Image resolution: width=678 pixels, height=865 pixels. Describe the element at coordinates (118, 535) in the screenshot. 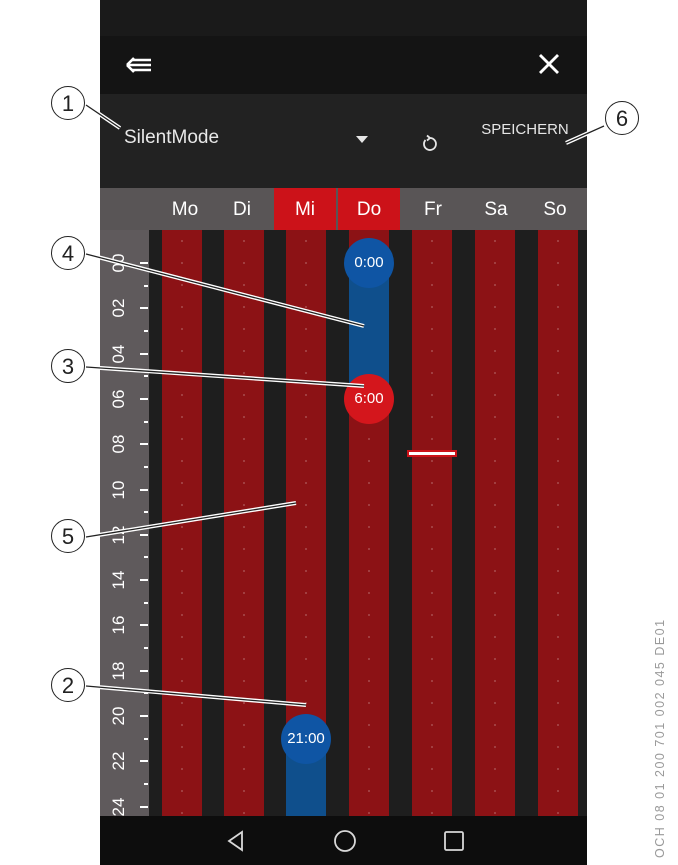

I see `time-axis-label: 12` at that location.